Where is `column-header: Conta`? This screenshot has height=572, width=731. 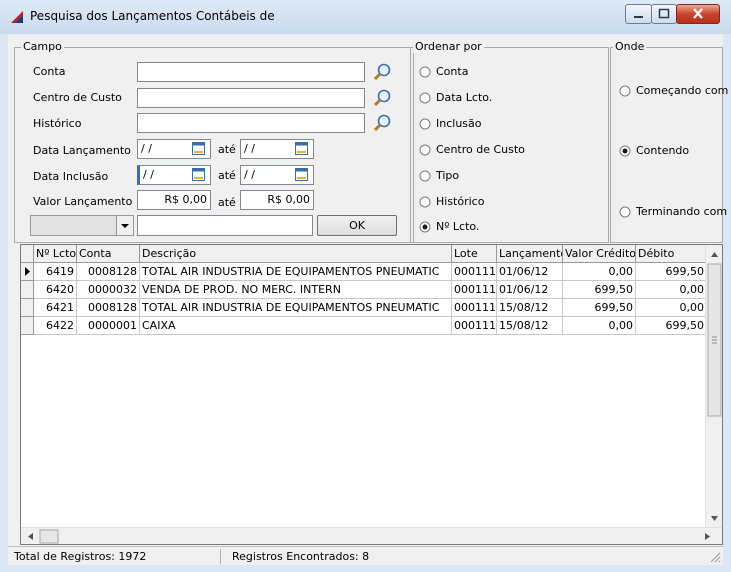 column-header: Conta is located at coordinates (108, 254).